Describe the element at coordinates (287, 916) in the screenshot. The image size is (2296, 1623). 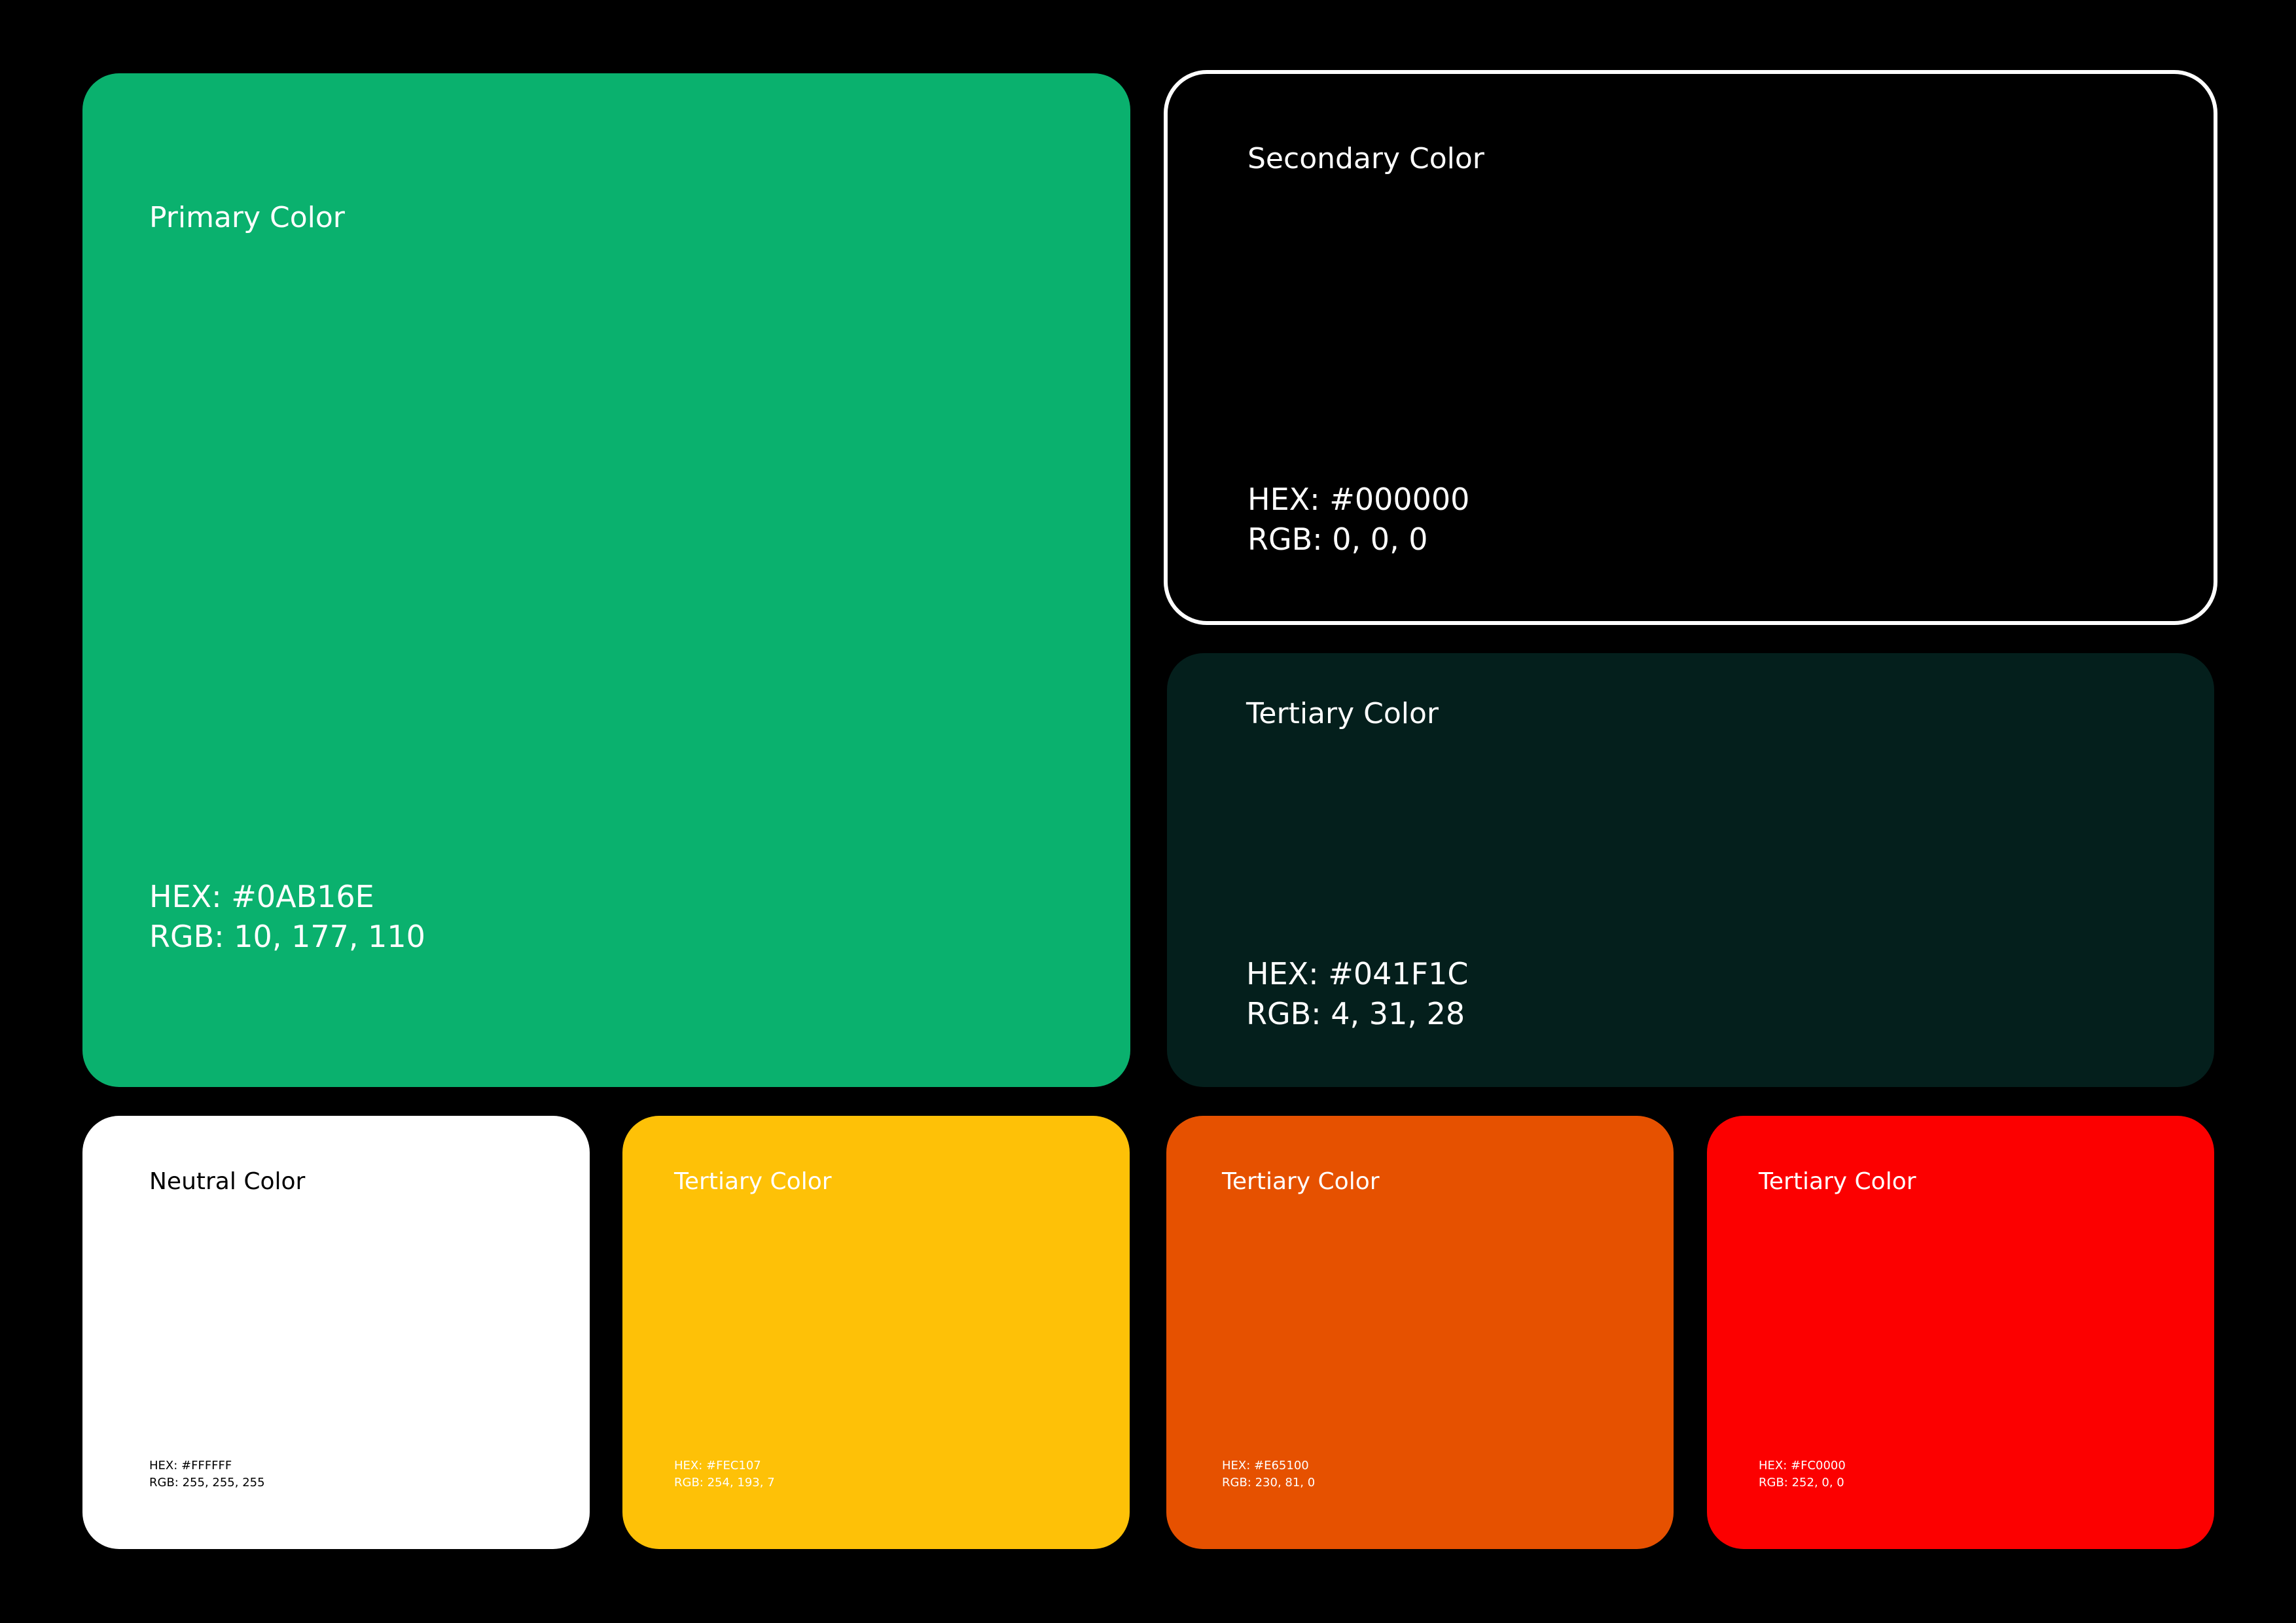
I see `swatch-values: HEX: #0AB16E RGB: 10, 177, 110` at that location.